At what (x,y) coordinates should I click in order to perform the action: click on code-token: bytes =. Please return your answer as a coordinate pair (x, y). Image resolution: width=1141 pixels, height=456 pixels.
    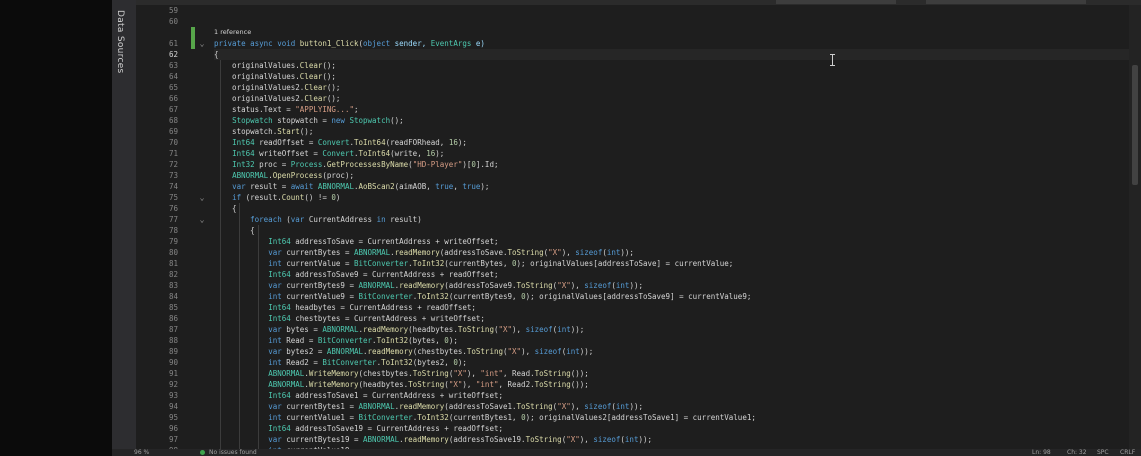
    Looking at the image, I should click on (304, 329).